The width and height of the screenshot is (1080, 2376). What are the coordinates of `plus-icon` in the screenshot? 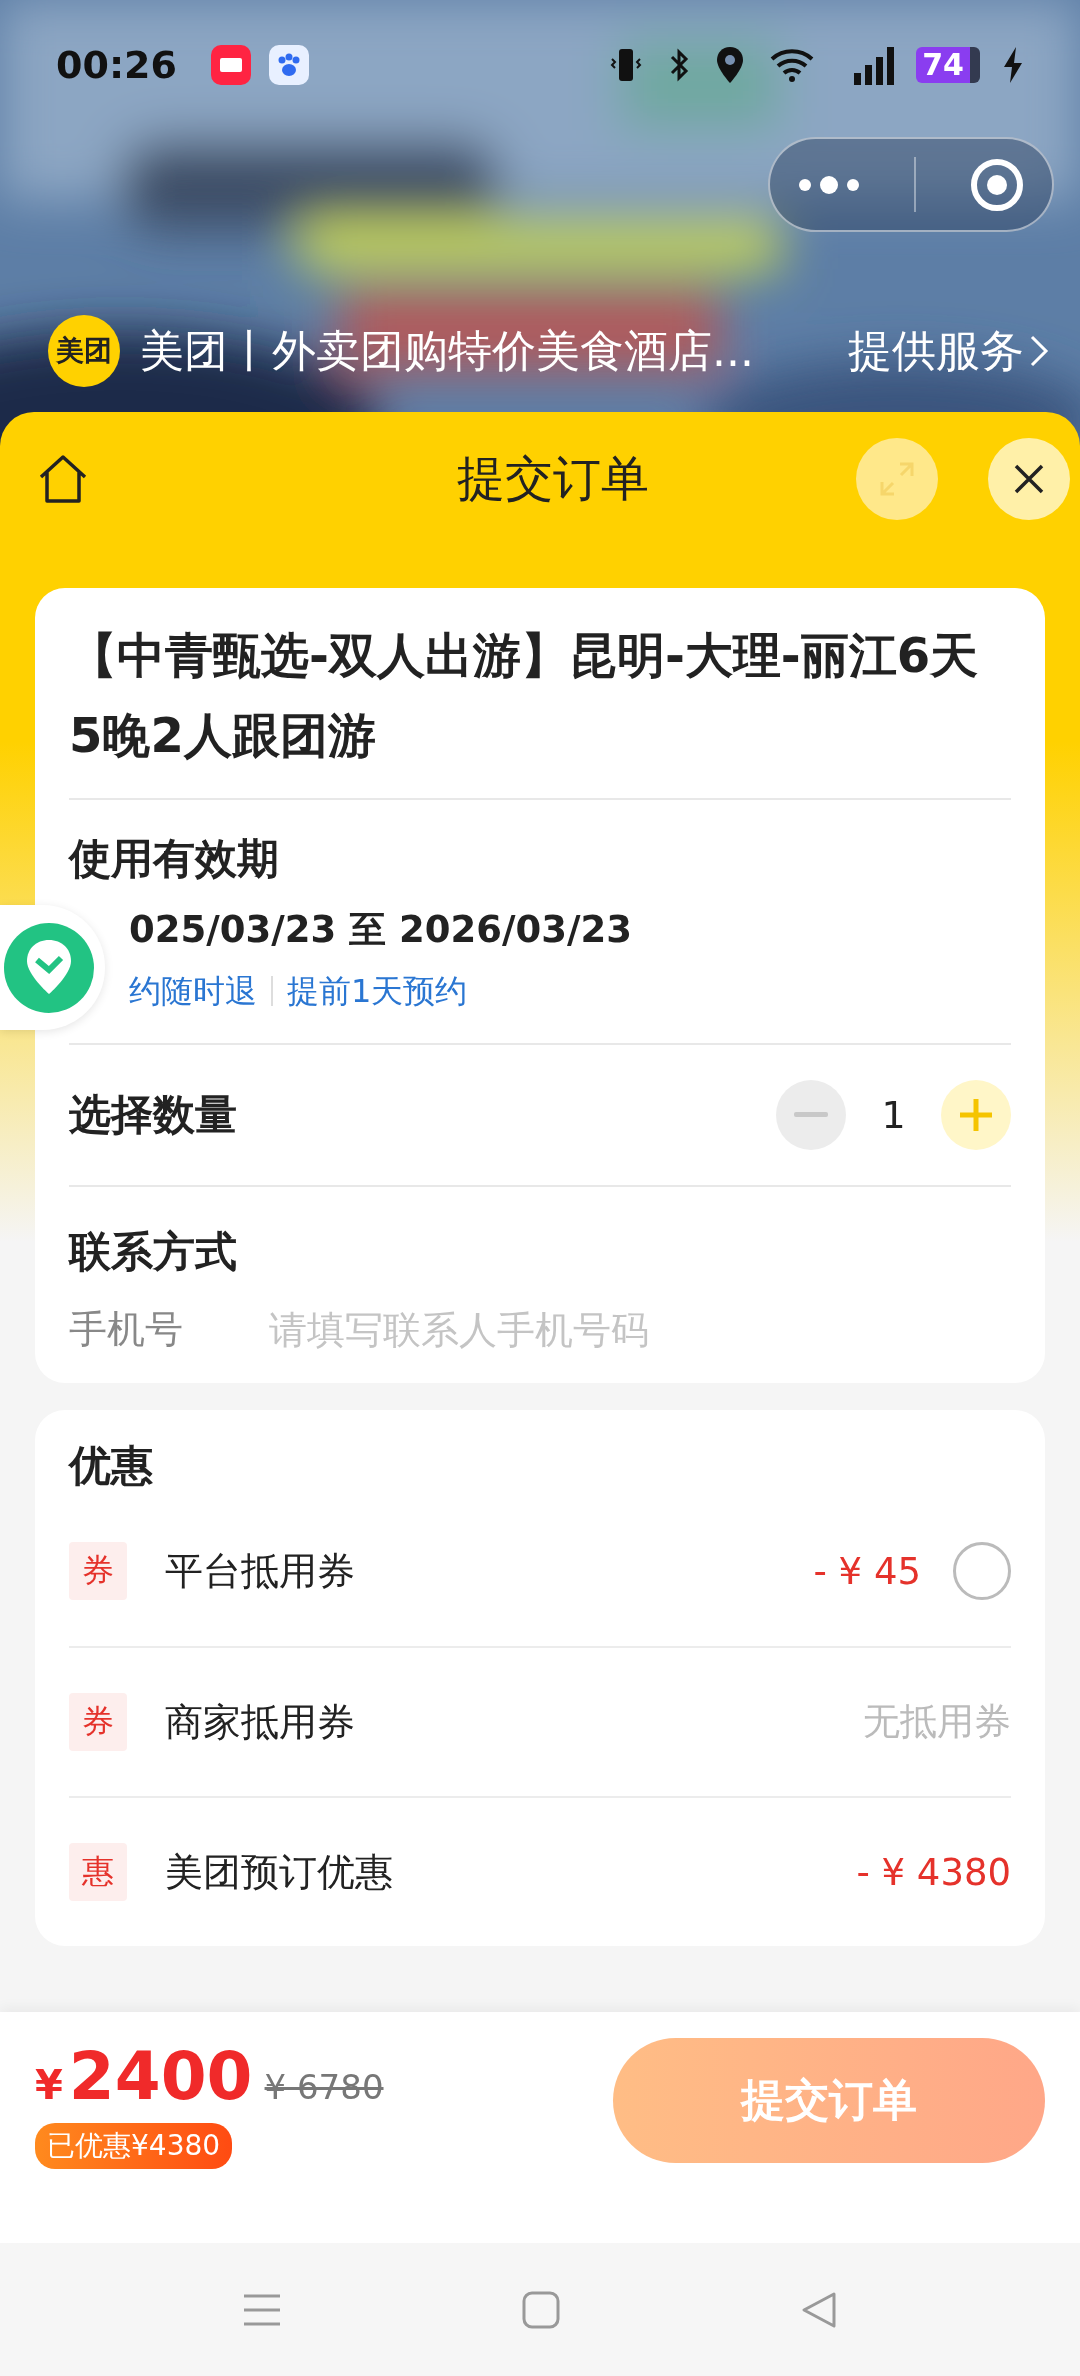 It's located at (976, 1115).